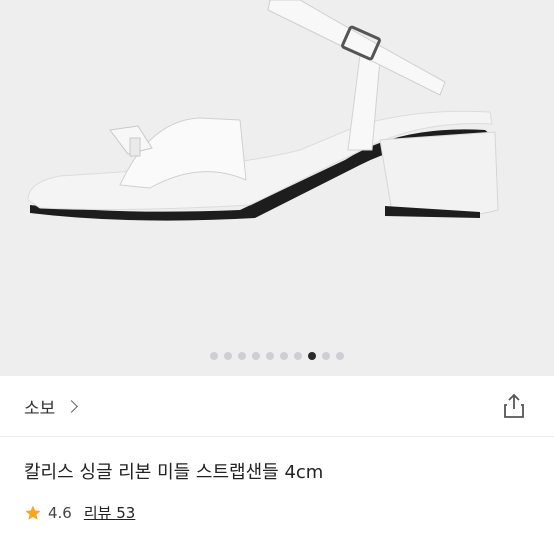 Image resolution: width=554 pixels, height=554 pixels. What do you see at coordinates (174, 472) in the screenshot?
I see `product-title: 칼리스 싱글 리본 미들 스트랩샌들 4cm` at bounding box center [174, 472].